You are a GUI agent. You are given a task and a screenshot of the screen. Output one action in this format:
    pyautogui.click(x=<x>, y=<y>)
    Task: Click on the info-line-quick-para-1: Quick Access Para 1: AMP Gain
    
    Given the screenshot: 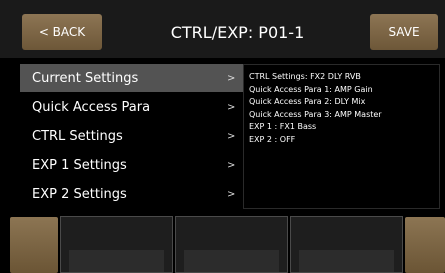 What is the action you would take?
    pyautogui.click(x=311, y=89)
    